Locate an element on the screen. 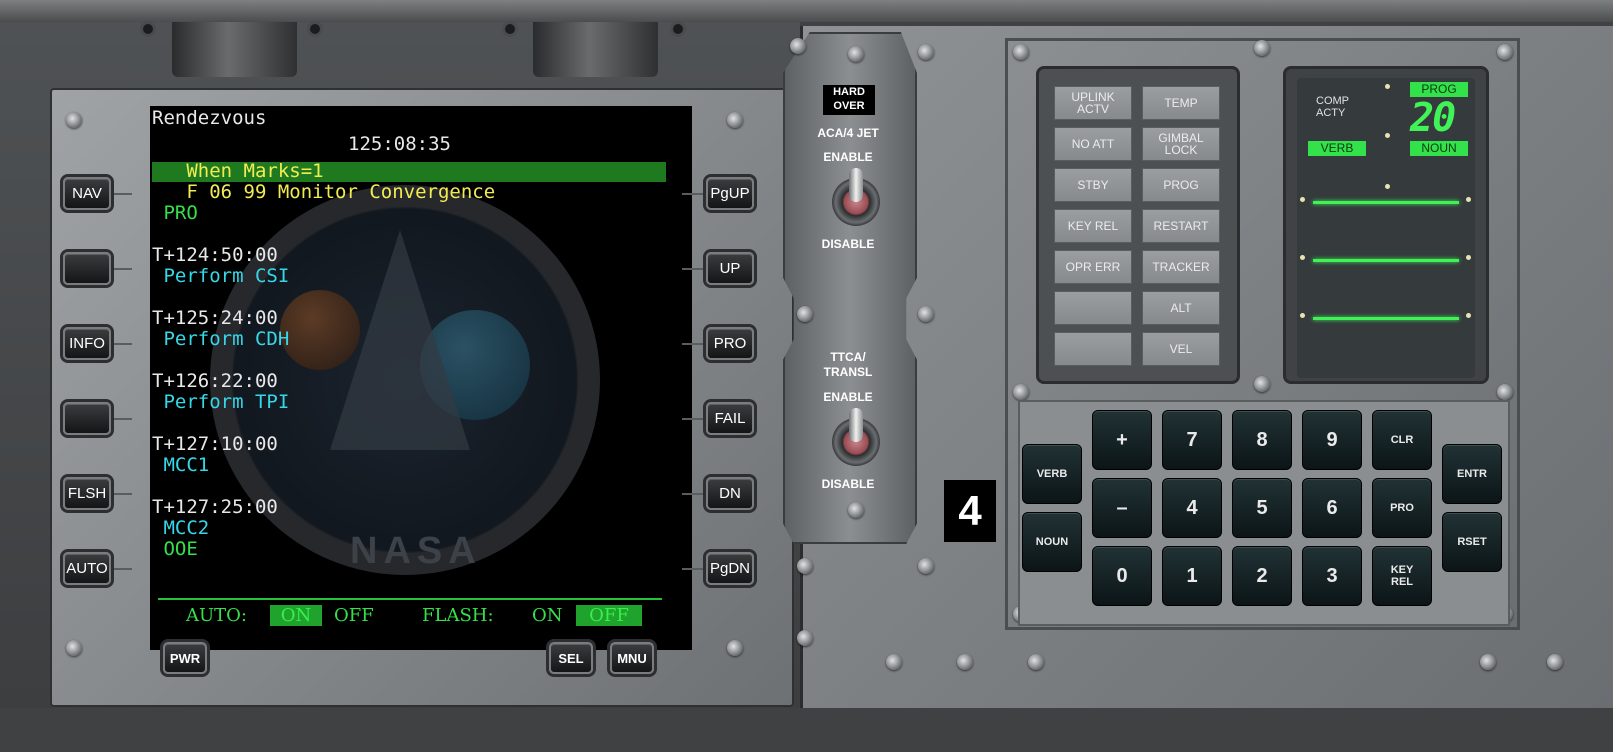 Image resolution: width=1613 pixels, height=752 pixels. lamp-uplink-actv: UPLINK ACTV is located at coordinates (1093, 103).